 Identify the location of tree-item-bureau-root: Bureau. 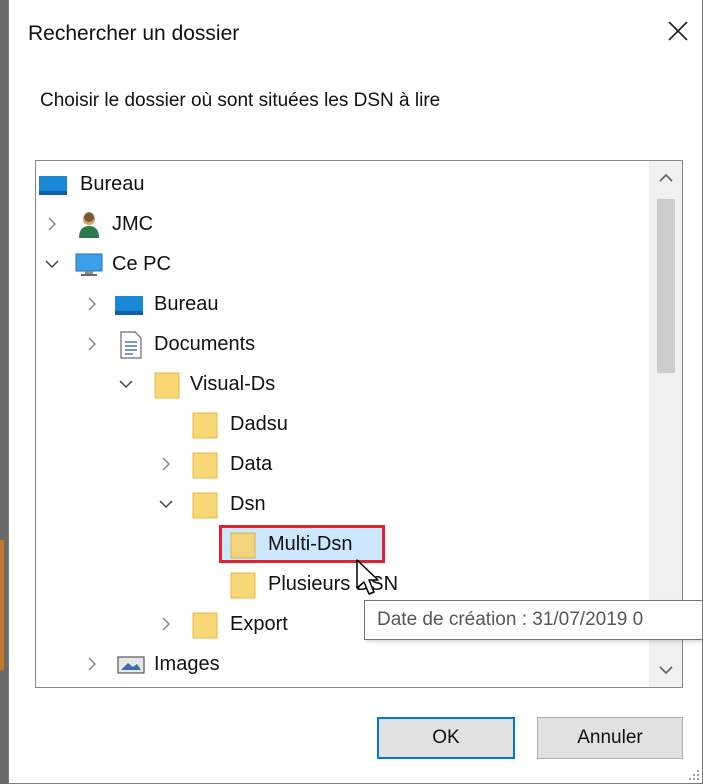
(341, 184).